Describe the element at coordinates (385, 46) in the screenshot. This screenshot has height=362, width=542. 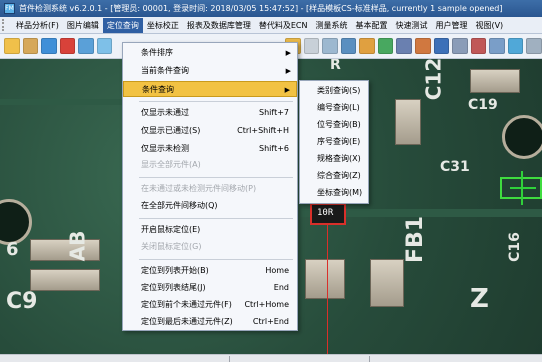
I see `chart-icon` at that location.